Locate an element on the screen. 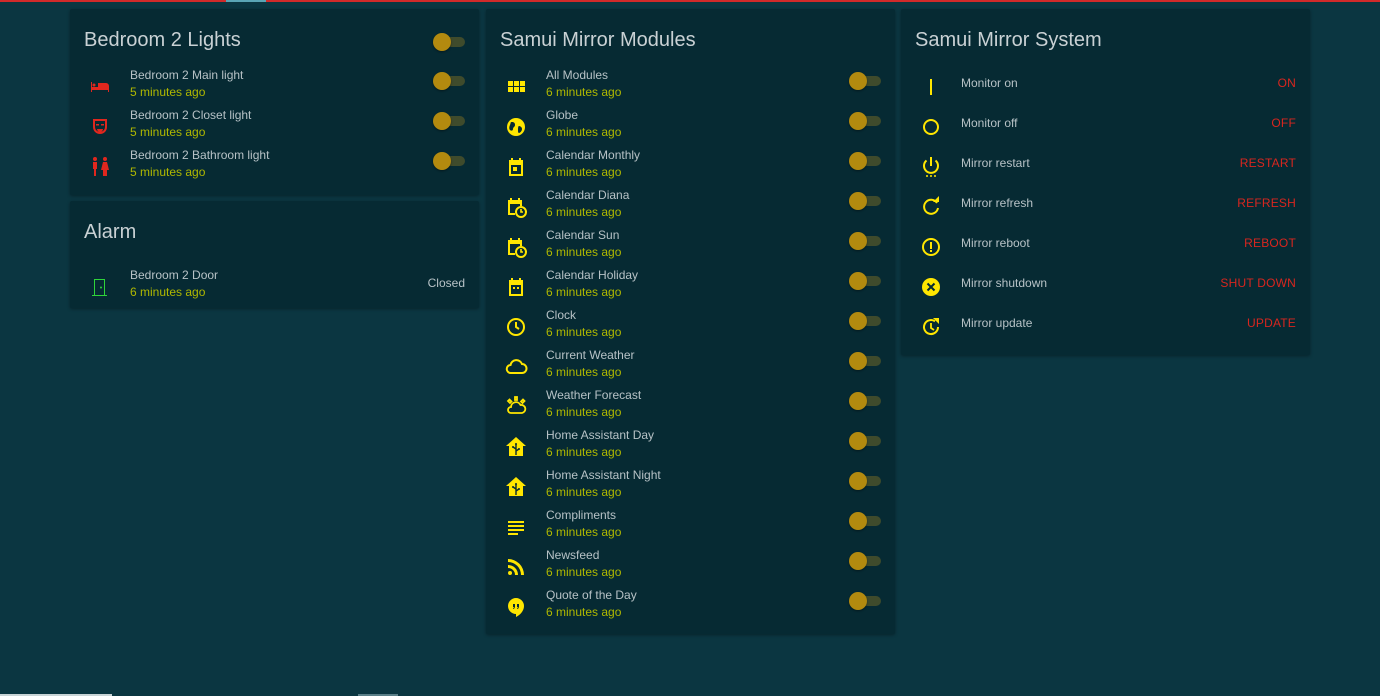 Image resolution: width=1380 pixels, height=696 pixels. list-item: Bedroom 2 Main light 5 minutes ago is located at coordinates (274, 88).